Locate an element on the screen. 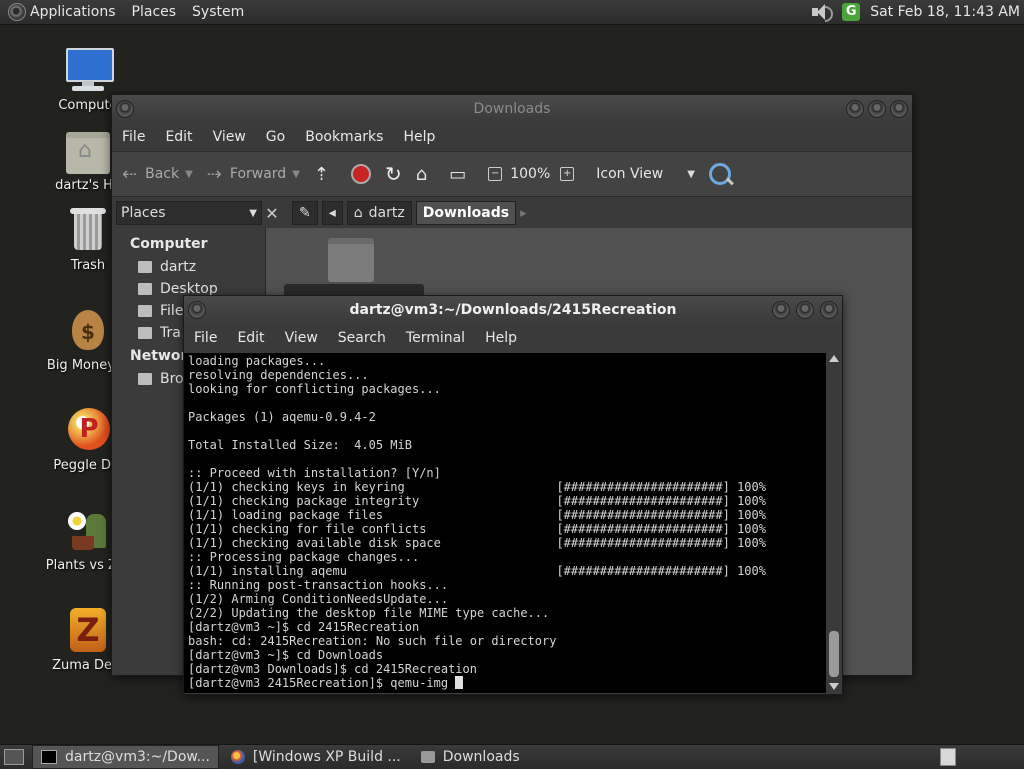 The height and width of the screenshot is (769, 1024). distro-logo-icon is located at coordinates (17, 12).